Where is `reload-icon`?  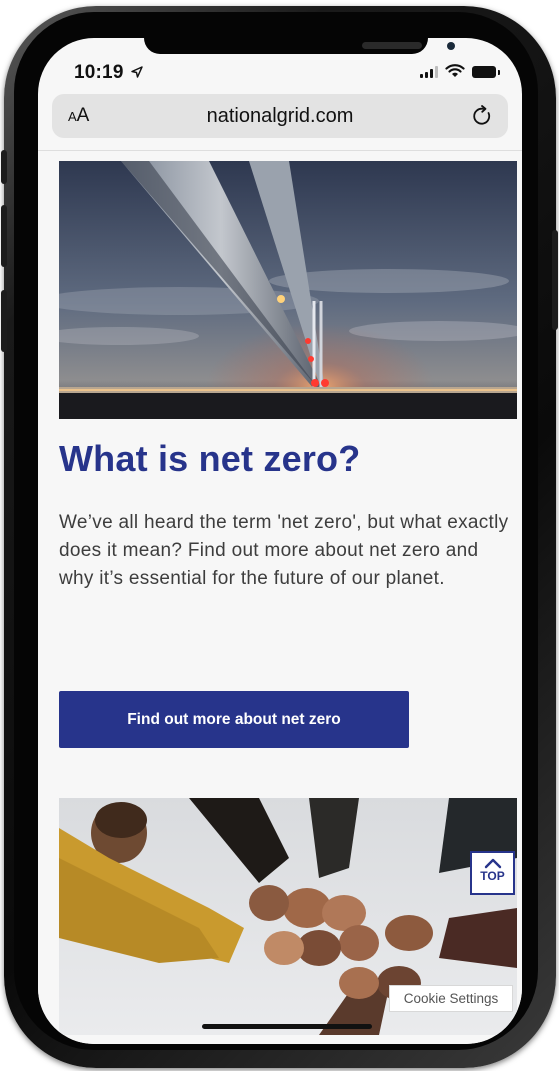
reload-icon is located at coordinates (482, 116).